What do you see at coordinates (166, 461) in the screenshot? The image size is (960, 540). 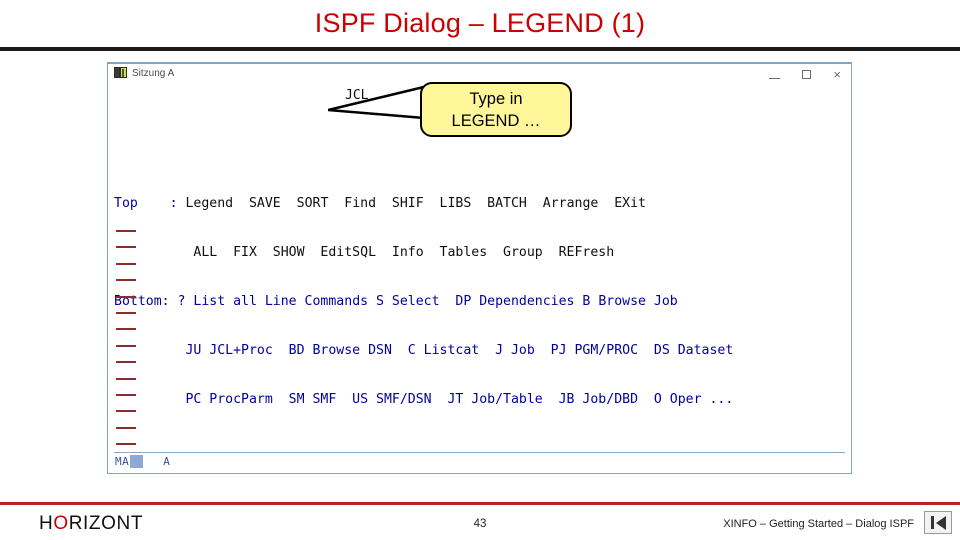 I see `status-indicator: A` at bounding box center [166, 461].